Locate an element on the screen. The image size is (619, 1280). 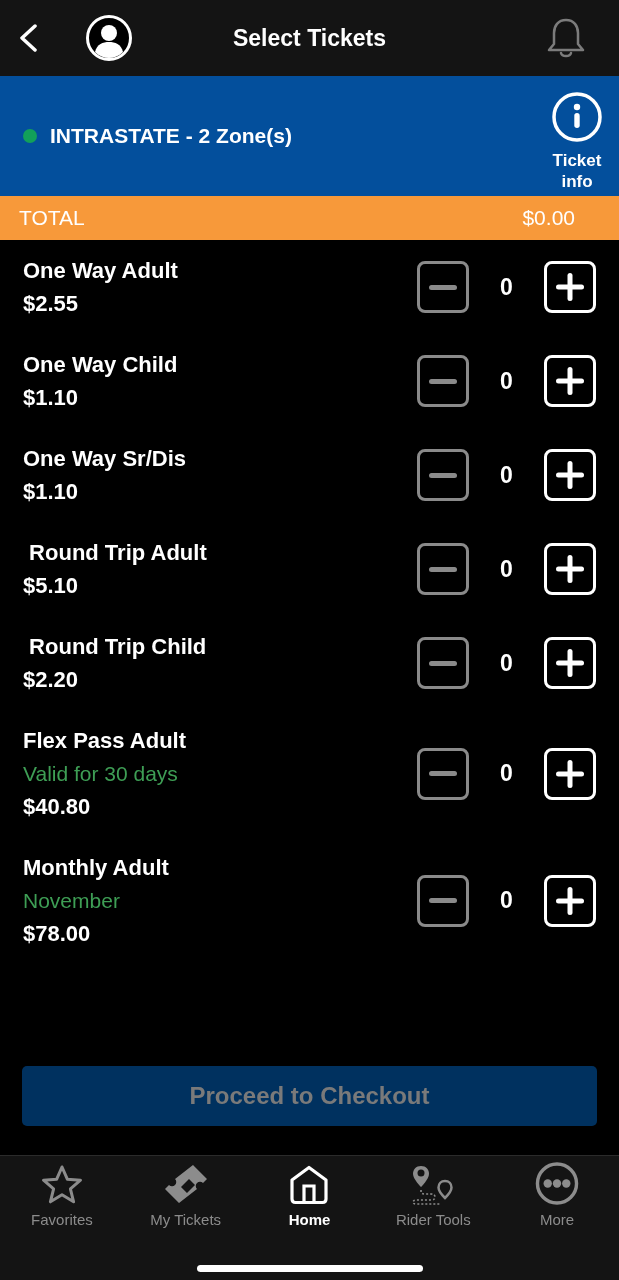
star-icon is located at coordinates (61, 1185).